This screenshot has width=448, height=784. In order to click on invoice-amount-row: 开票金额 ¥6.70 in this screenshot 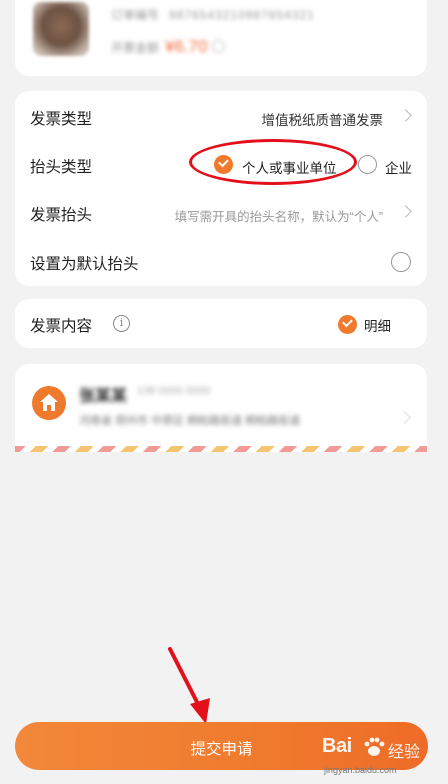, I will do `click(168, 47)`.